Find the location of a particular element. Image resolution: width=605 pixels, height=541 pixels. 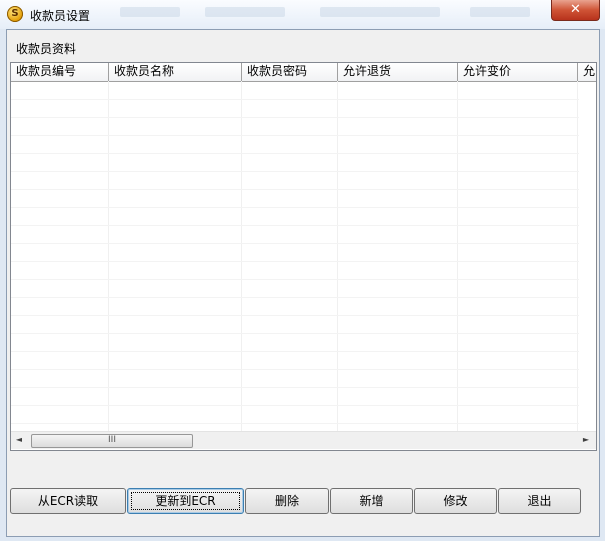

exit-button: 退出 is located at coordinates (539, 501).